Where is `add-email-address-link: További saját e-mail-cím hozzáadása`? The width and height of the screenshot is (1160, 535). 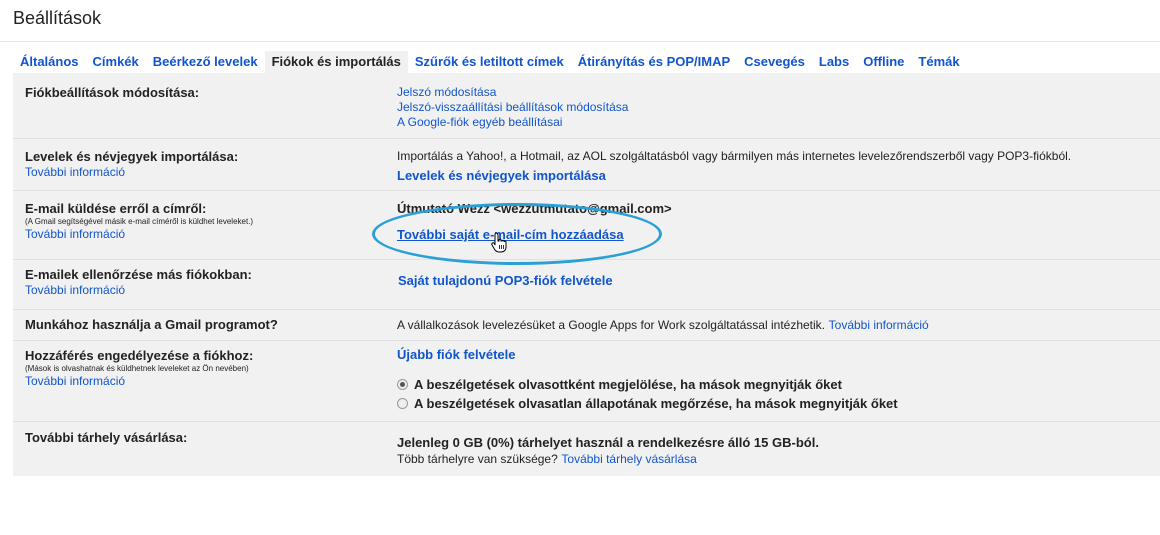
add-email-address-link: További saját e-mail-cím hozzáadása is located at coordinates (777, 235).